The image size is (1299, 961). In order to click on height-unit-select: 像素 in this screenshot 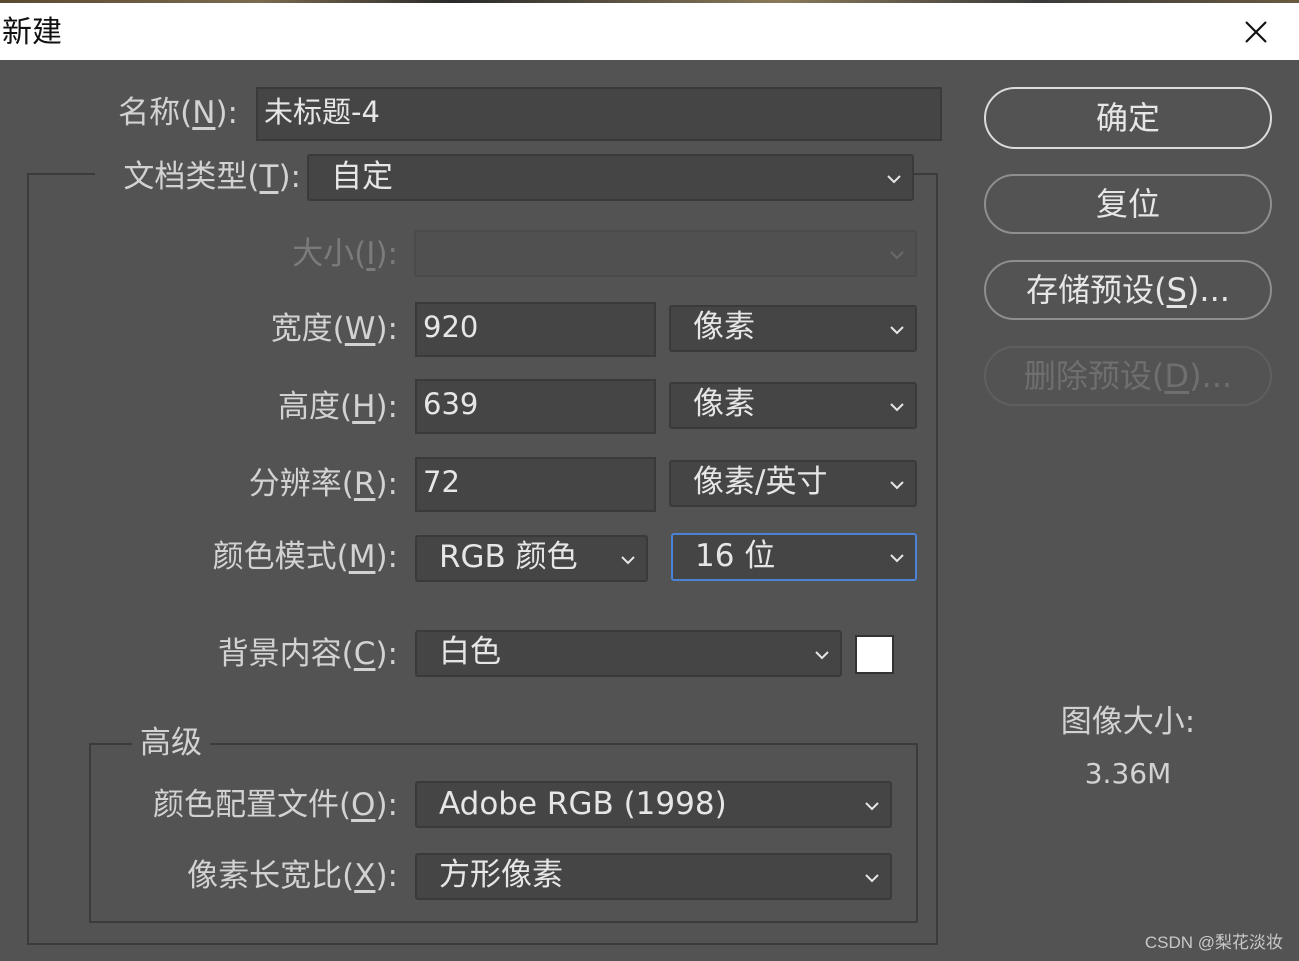, I will do `click(793, 405)`.